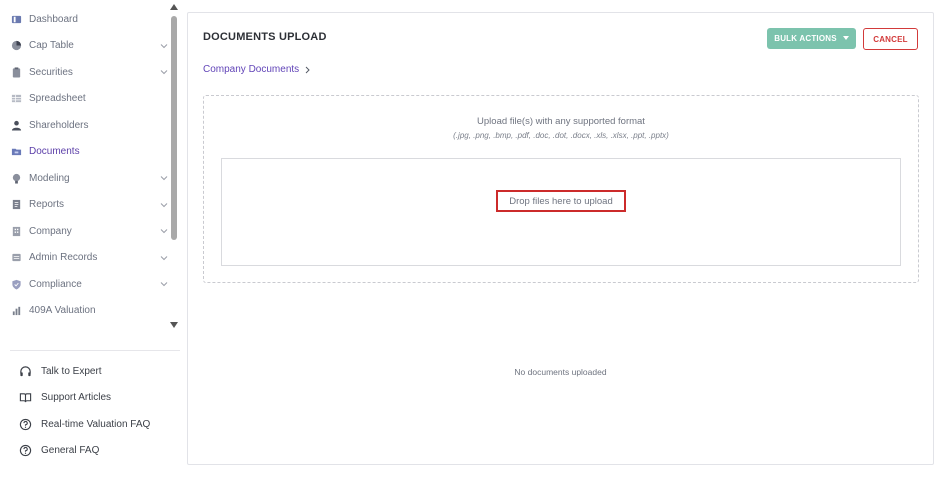 This screenshot has width=940, height=478. I want to click on sidebar-item-reports: Reports, so click(86, 205).